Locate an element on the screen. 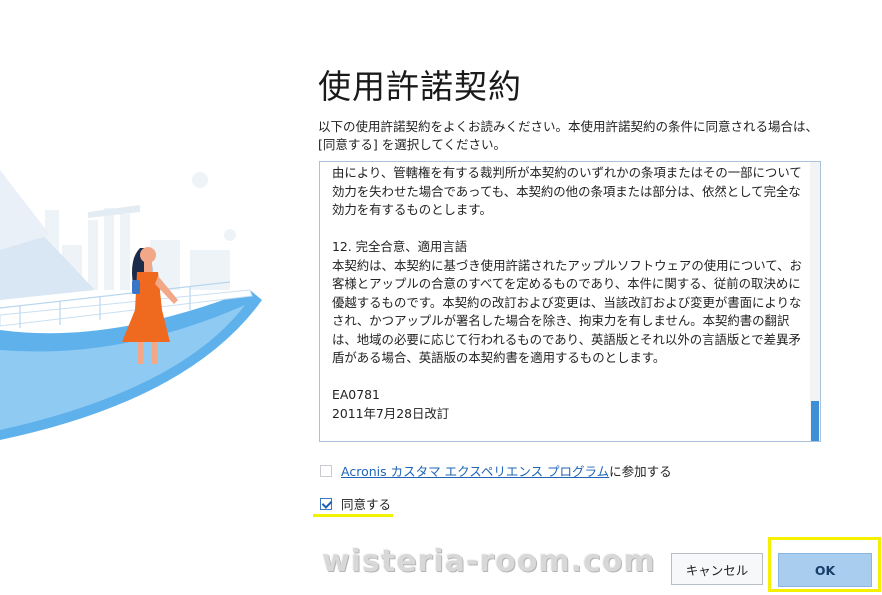 The image size is (882, 595). license-heading: 12. 完全合意、適用言語 is located at coordinates (400, 246).